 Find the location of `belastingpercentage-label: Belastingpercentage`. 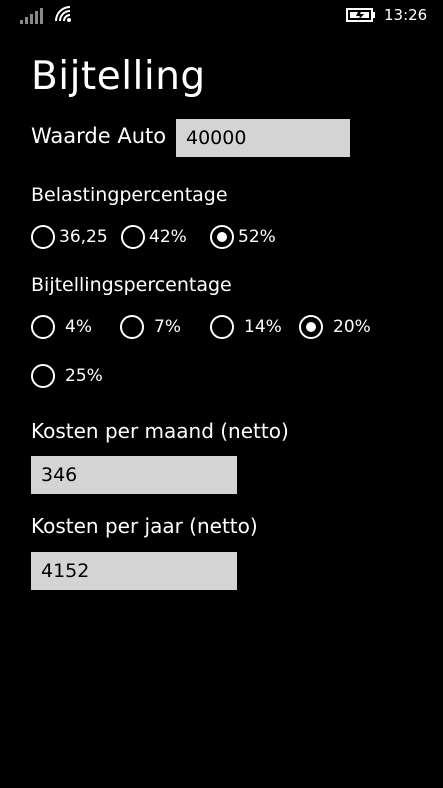

belastingpercentage-label: Belastingpercentage is located at coordinates (129, 195).